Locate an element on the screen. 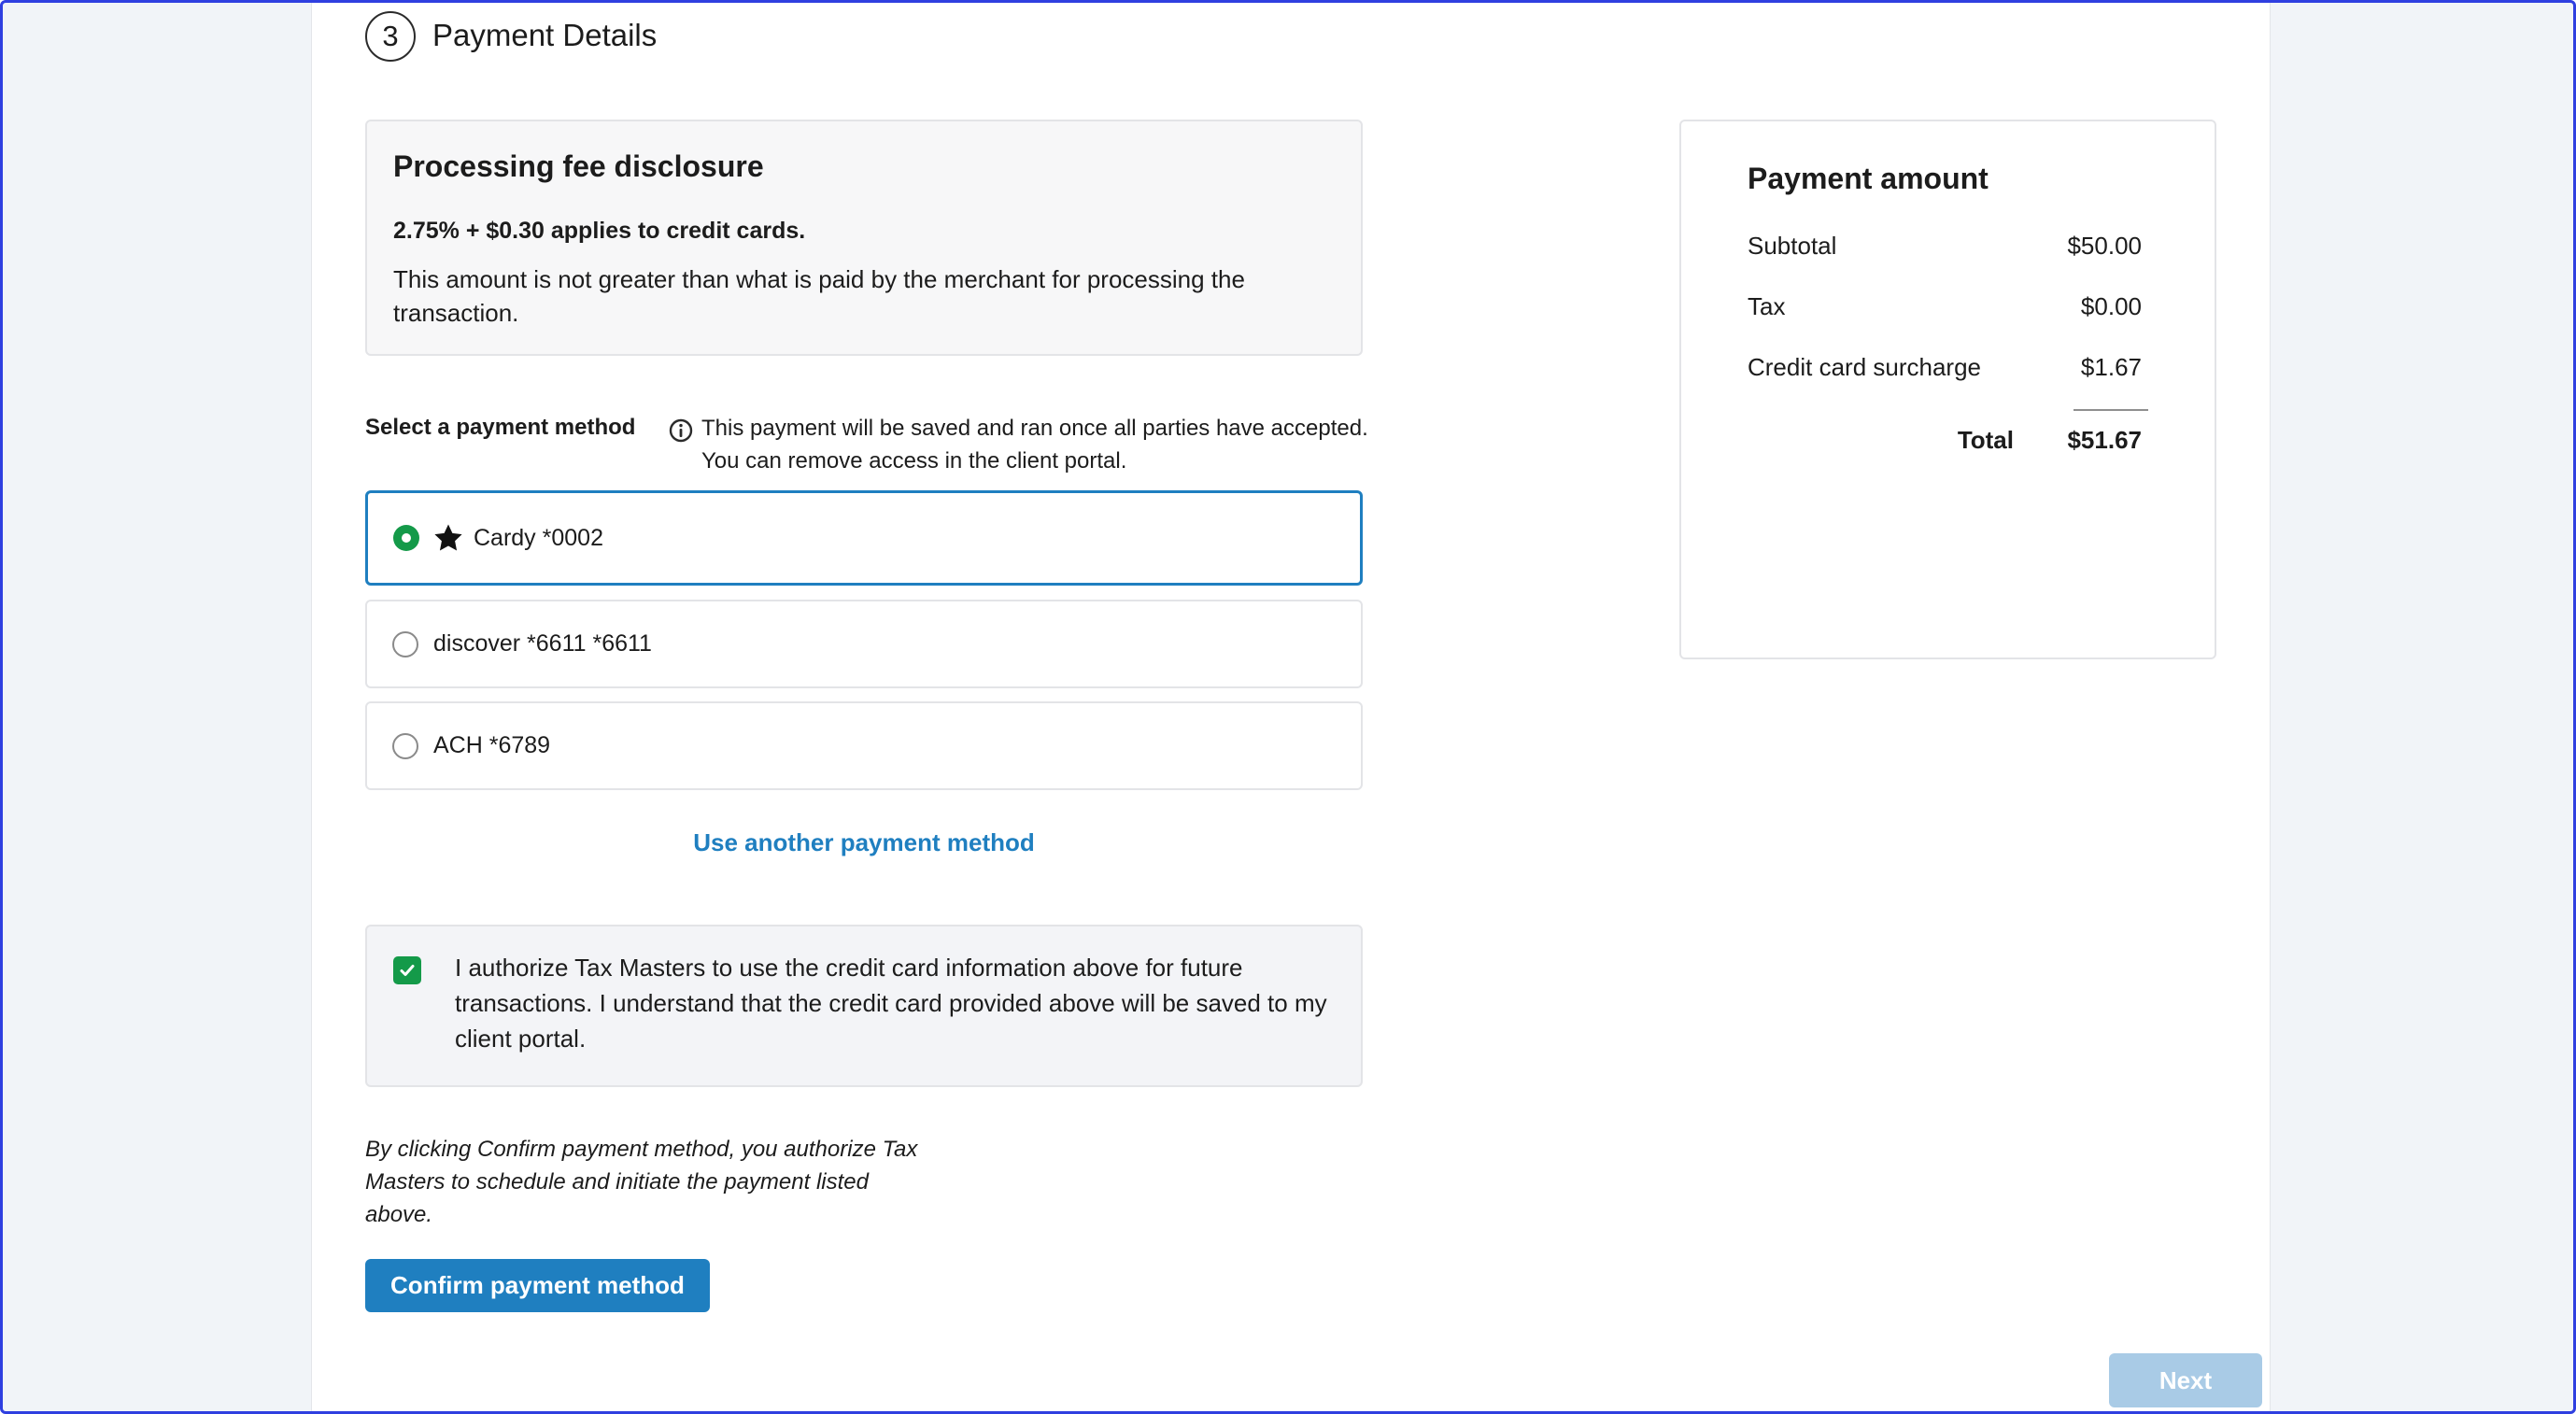 The image size is (2576, 1414). fee-disclosure-title: Processing fee disclosure is located at coordinates (578, 166).